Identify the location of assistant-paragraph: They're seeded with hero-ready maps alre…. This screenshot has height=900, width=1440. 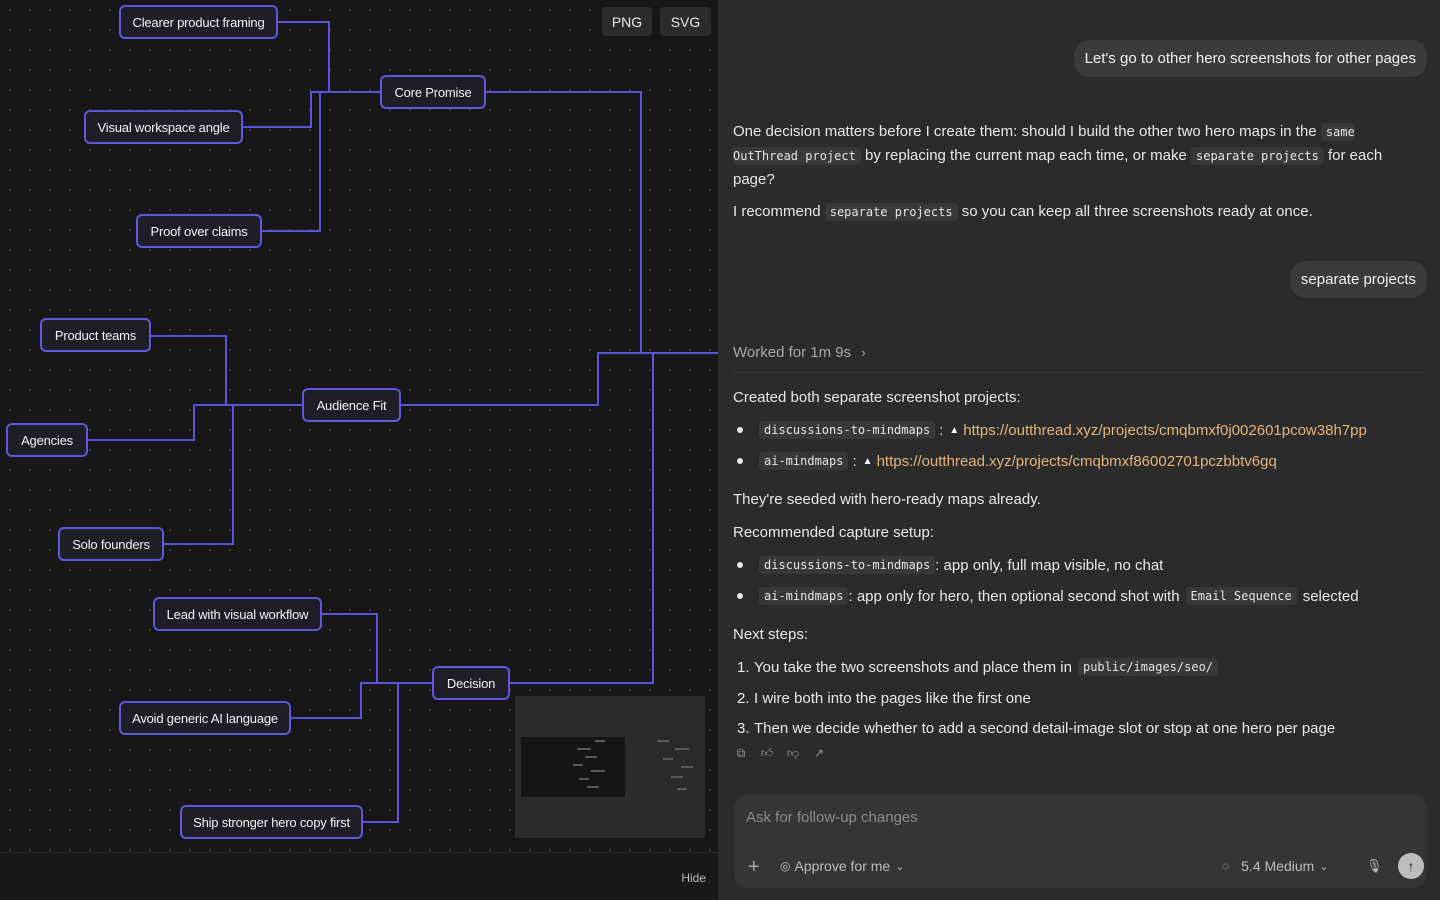
(887, 499).